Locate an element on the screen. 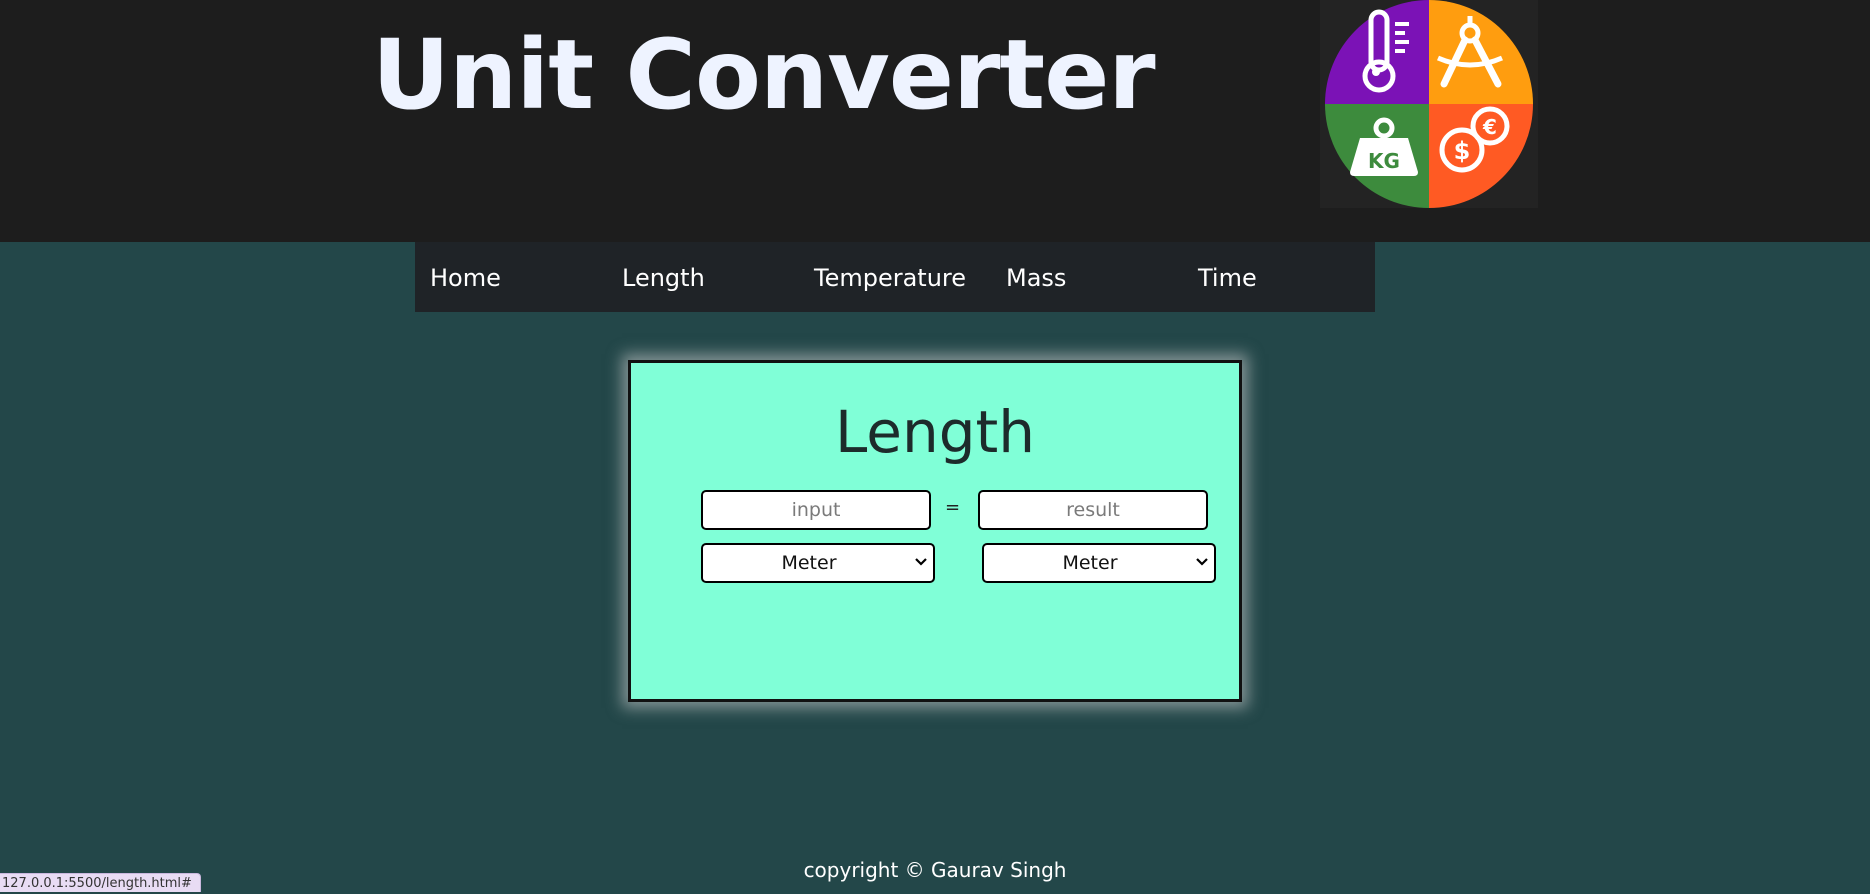 Image resolution: width=1870 pixels, height=894 pixels. nav-temperature: Temperature is located at coordinates (890, 277).